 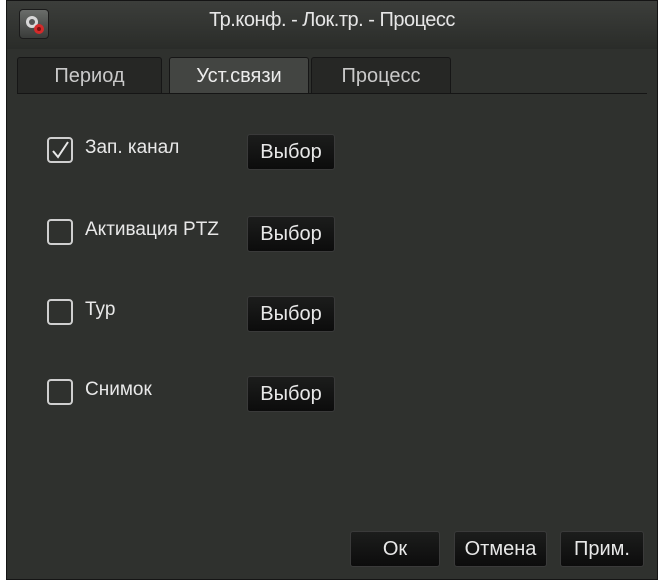 I want to click on window-title: Тр.конф. - Лок.тр. - Процесс, so click(x=332, y=20).